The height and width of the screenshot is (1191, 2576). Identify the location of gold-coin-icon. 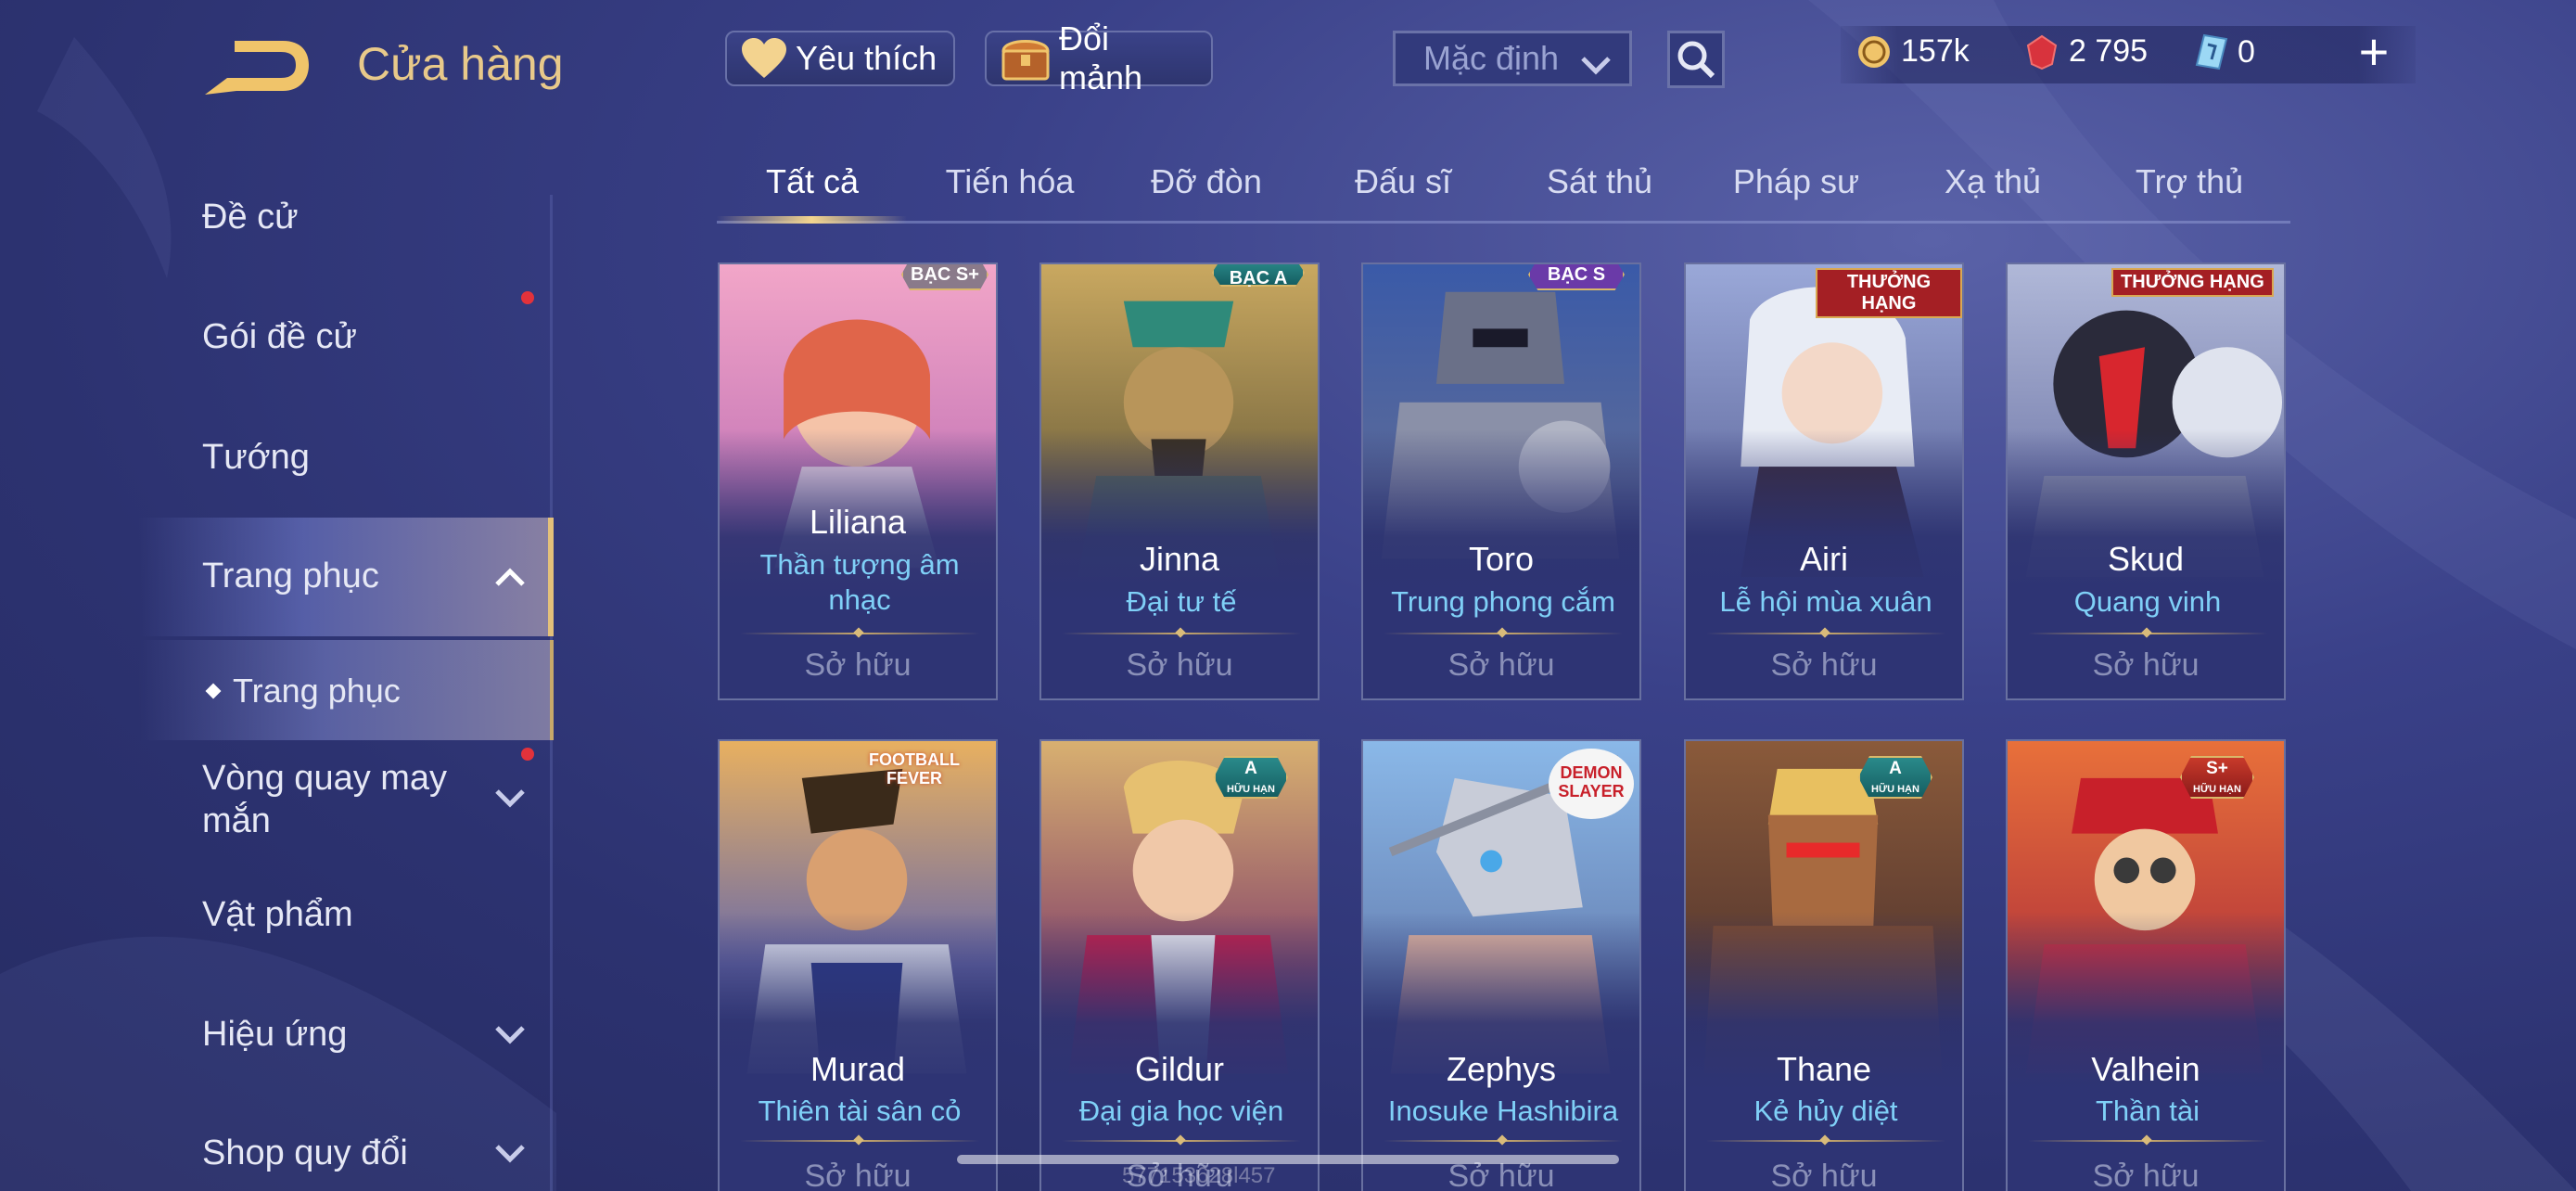
(1874, 52).